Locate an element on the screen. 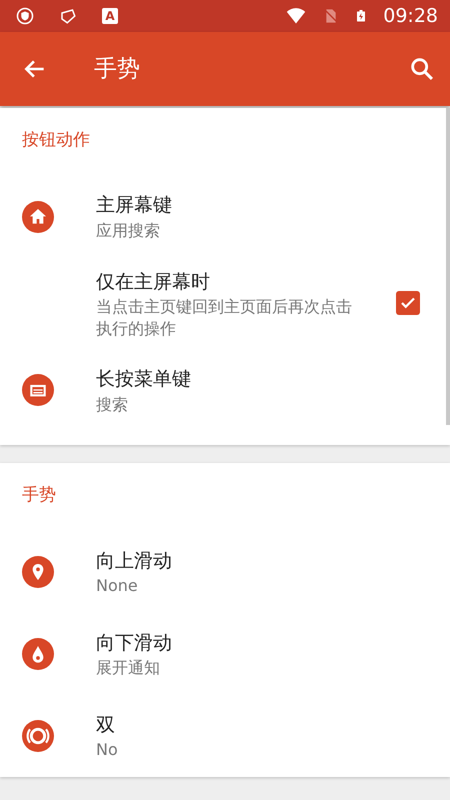  item-subtitle: 搜索 is located at coordinates (112, 405).